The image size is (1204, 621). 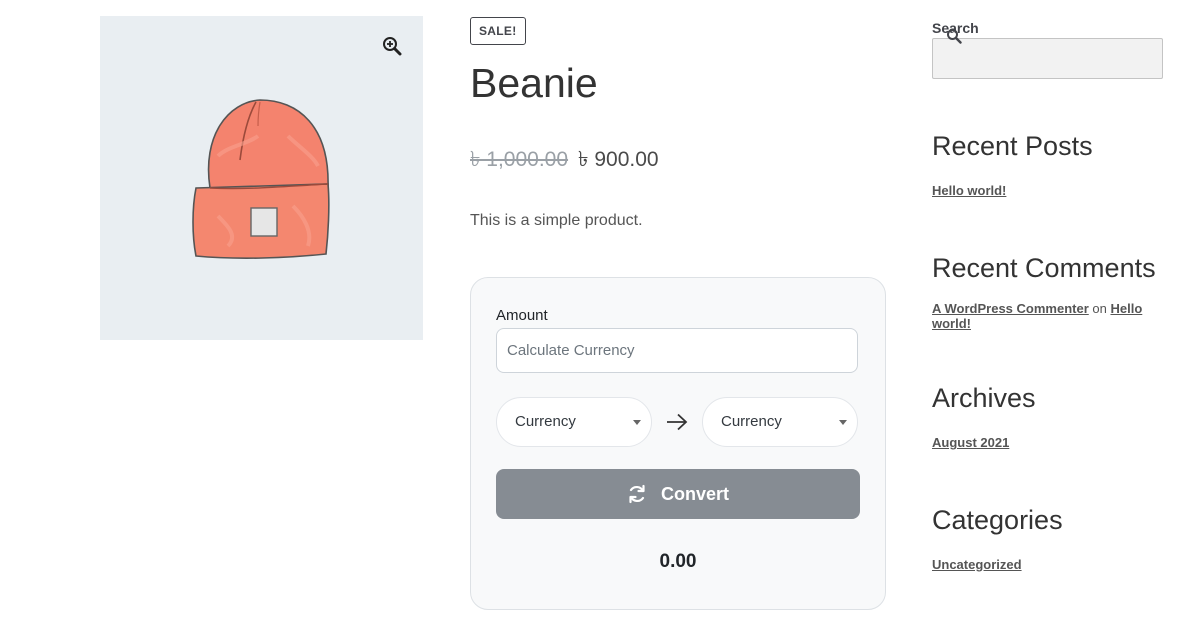 I want to click on sync-icon, so click(x=637, y=494).